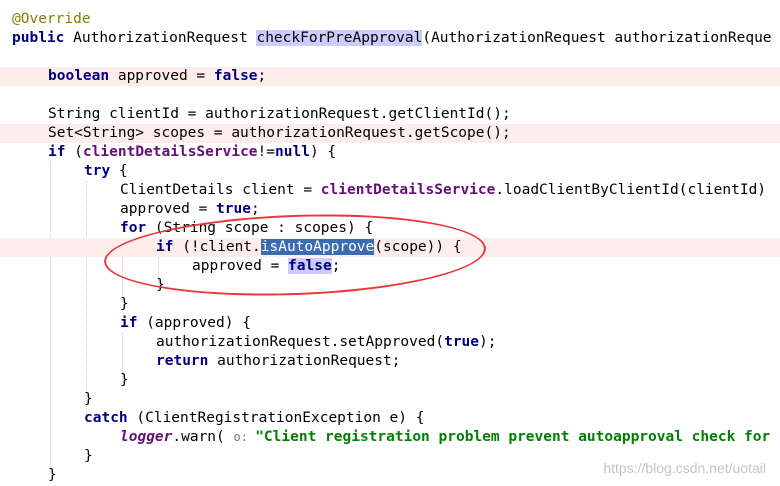  What do you see at coordinates (292, 152) in the screenshot?
I see `keyword-null: null` at bounding box center [292, 152].